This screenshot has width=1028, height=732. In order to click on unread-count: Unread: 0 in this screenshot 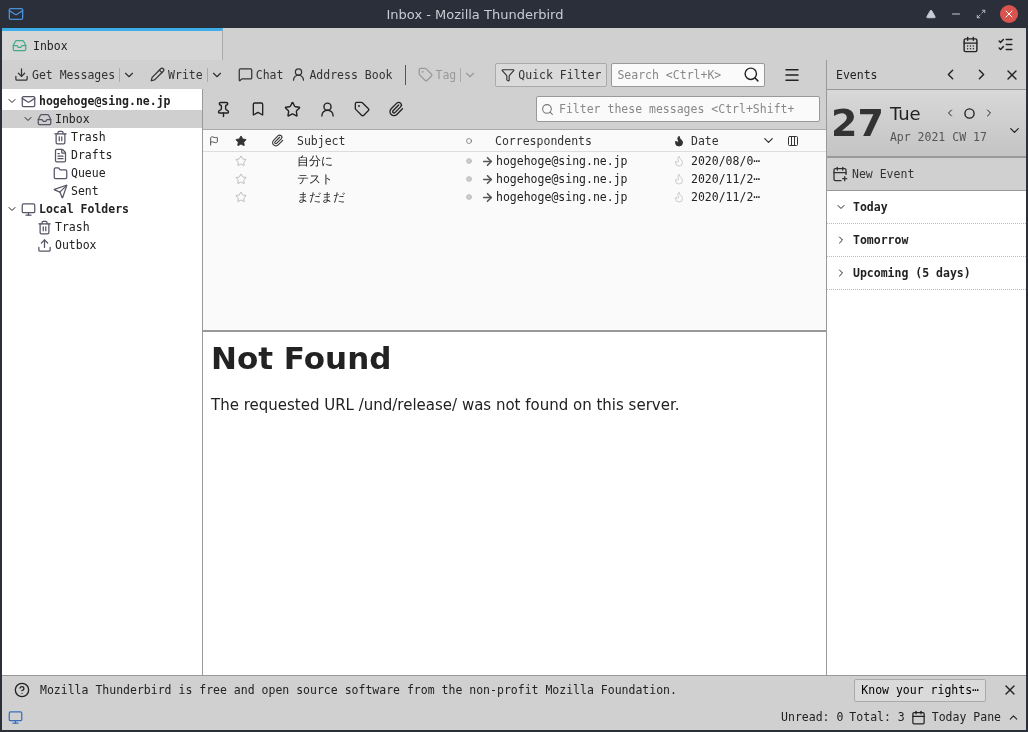, I will do `click(812, 717)`.